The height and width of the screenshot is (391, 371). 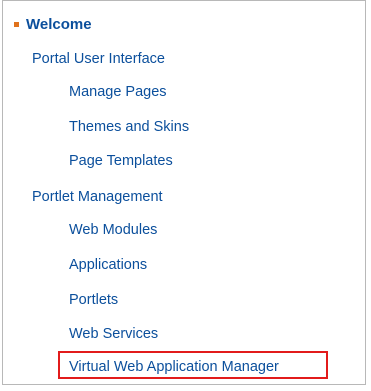 I want to click on welcome-link: Welcome, so click(x=52, y=24).